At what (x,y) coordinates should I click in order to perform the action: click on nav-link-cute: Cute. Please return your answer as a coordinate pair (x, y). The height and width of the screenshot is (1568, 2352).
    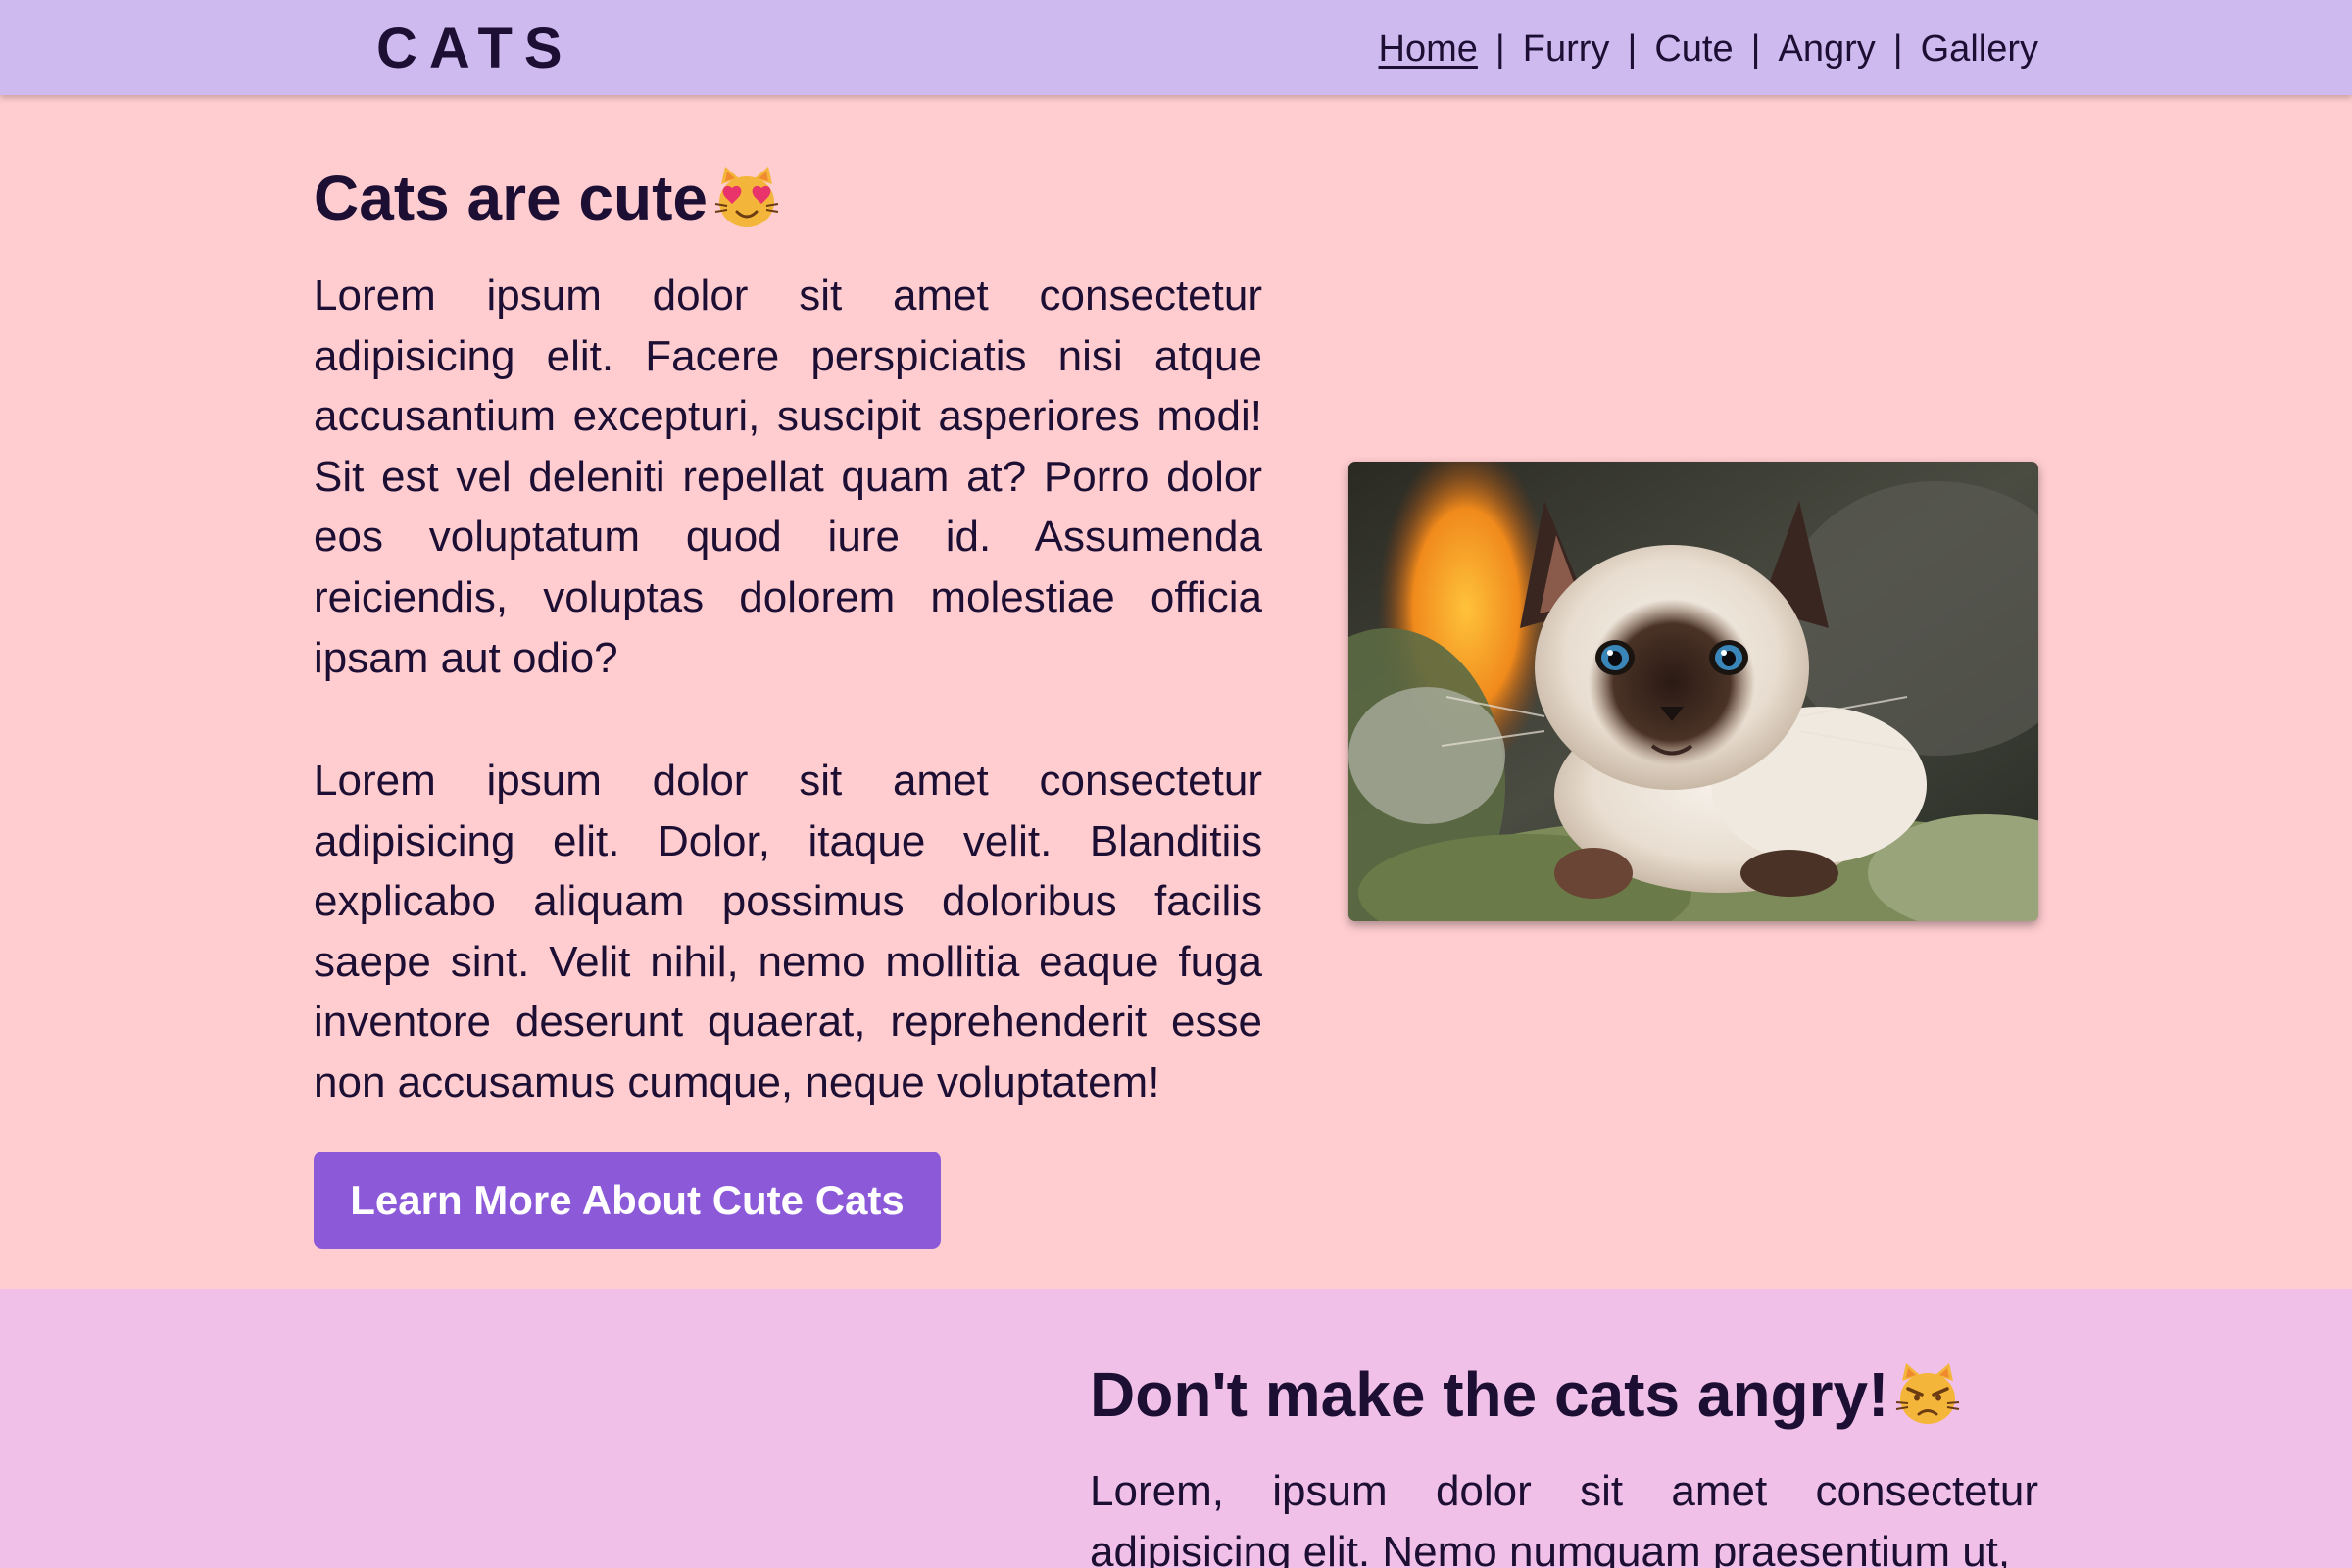
    Looking at the image, I should click on (1693, 49).